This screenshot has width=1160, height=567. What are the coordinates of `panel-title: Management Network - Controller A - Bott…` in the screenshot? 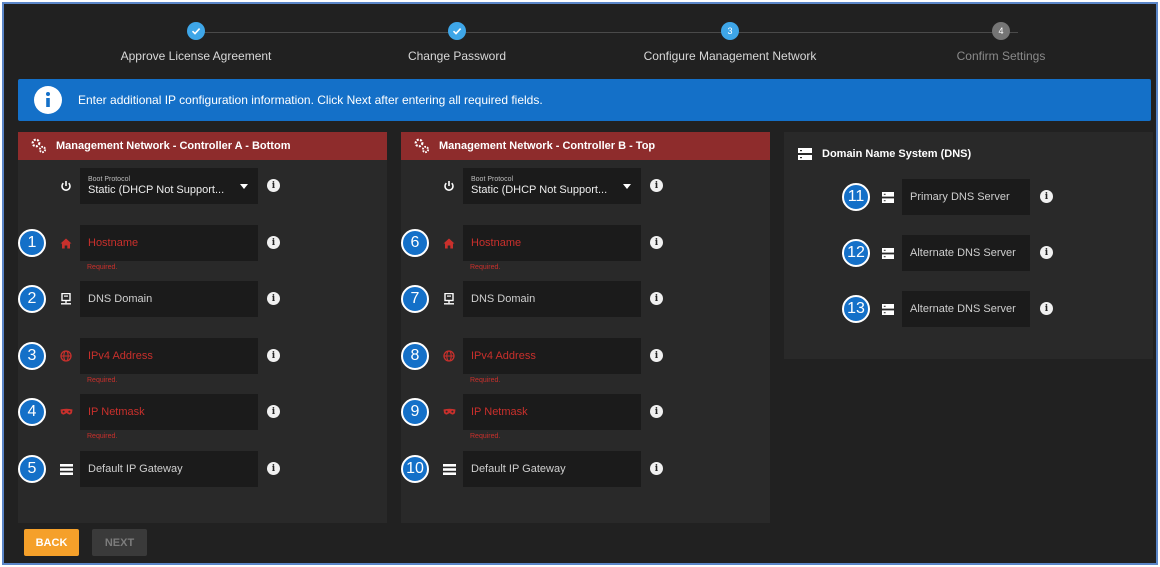 It's located at (173, 146).